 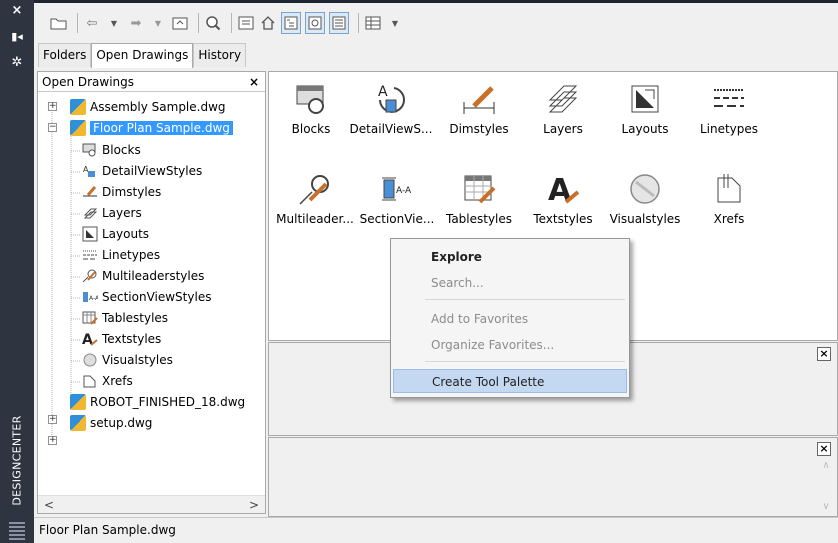 I want to click on content-item-textstyles: A Textstyles, so click(x=563, y=199).